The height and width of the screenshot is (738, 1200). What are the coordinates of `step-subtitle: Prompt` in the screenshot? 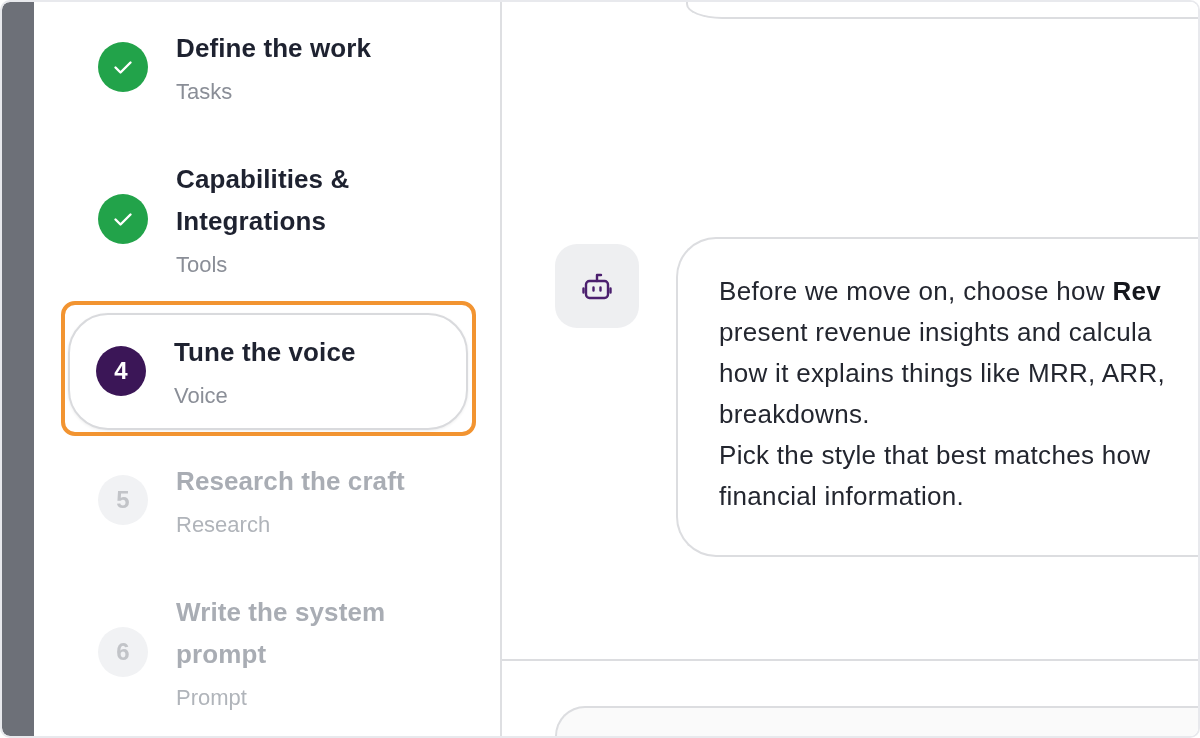 It's located at (212, 698).